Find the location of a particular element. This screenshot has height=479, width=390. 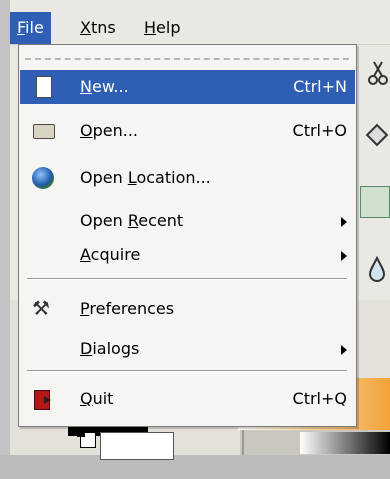

preferences-tools-icon: ⚒ is located at coordinates (41, 308).